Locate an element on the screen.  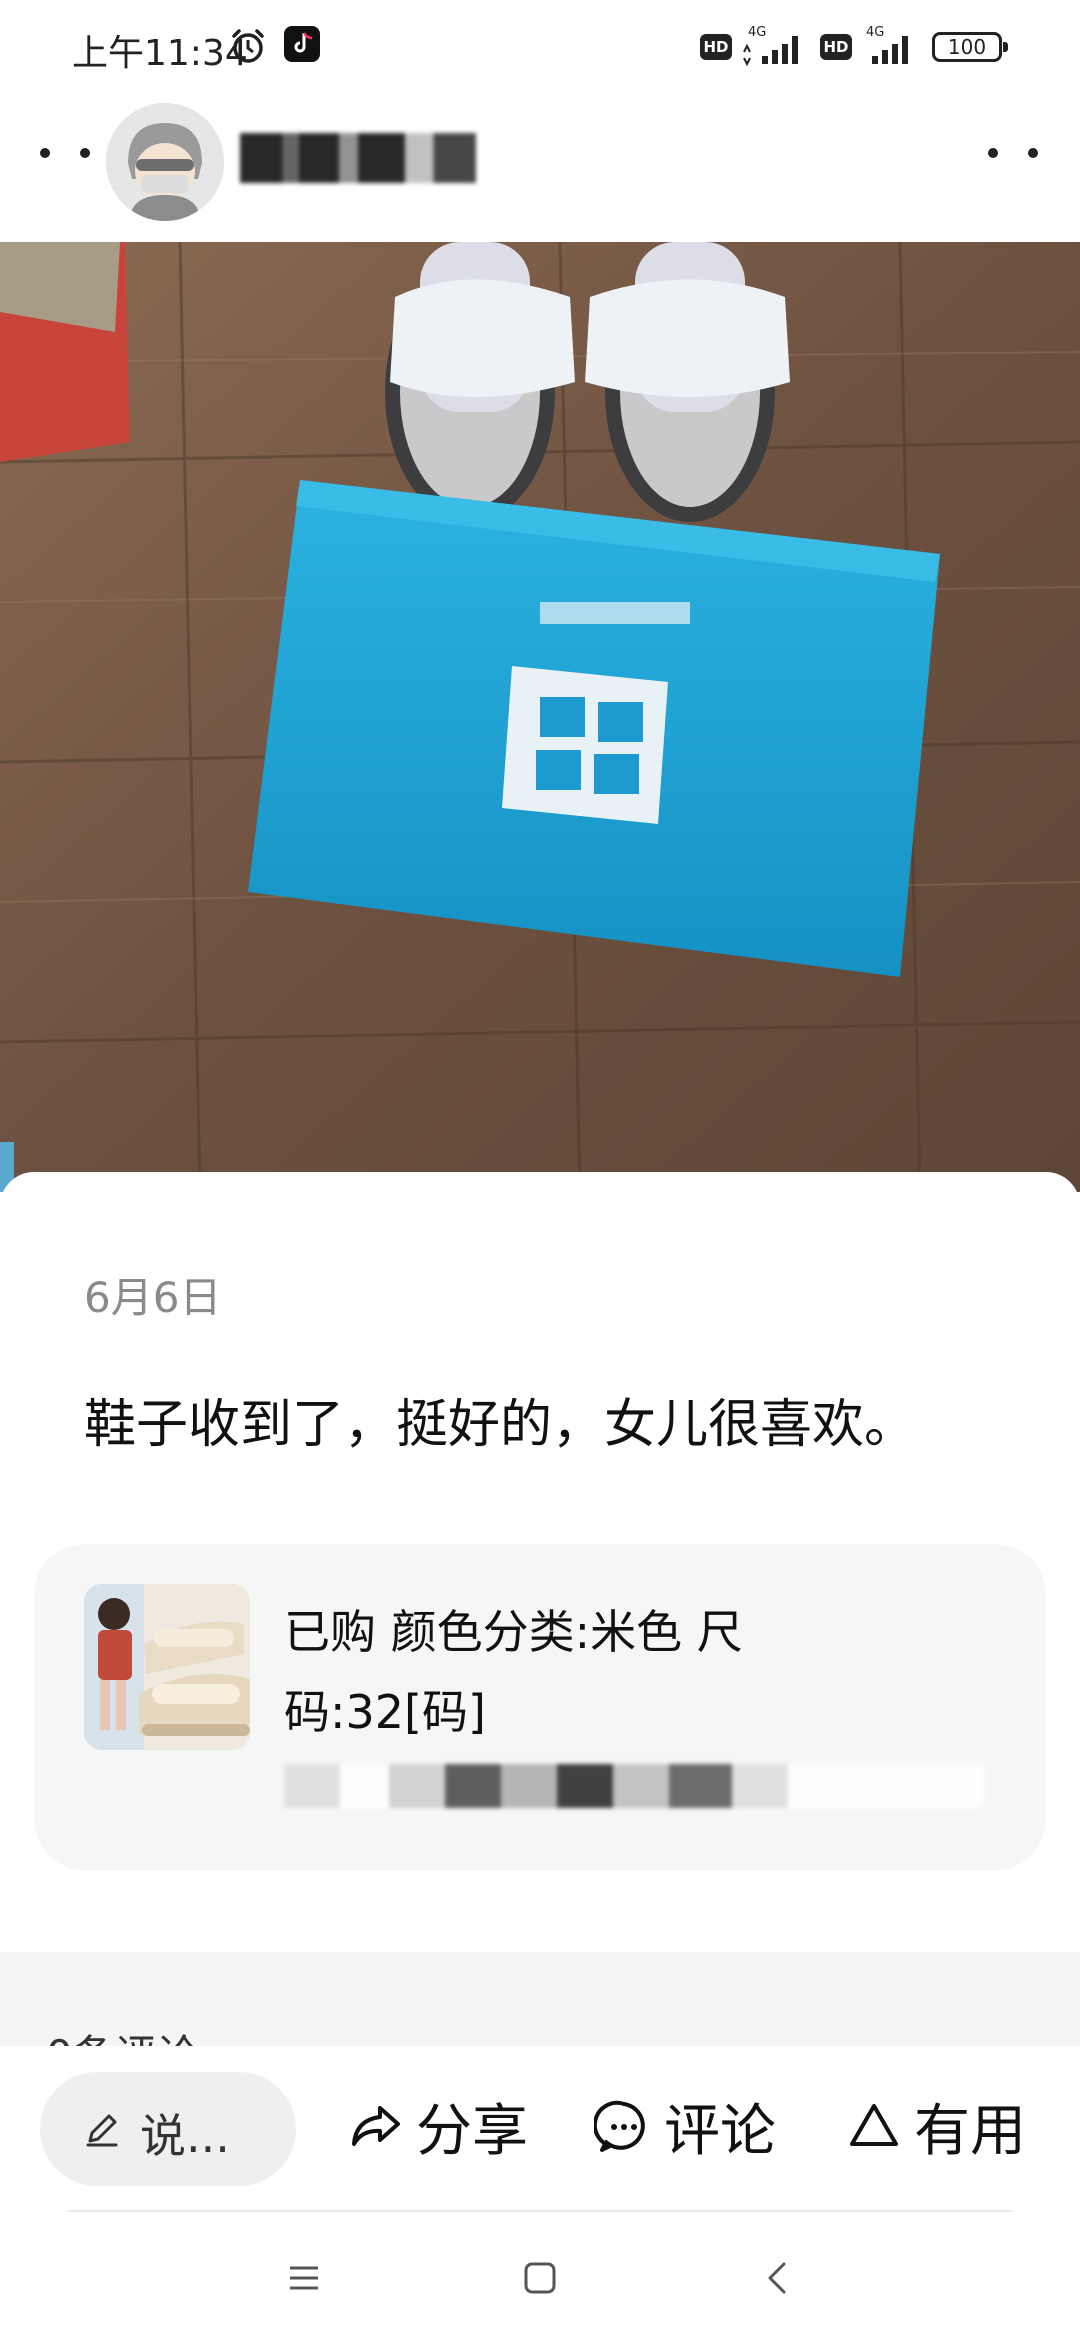
product-image is located at coordinates (167, 1667).